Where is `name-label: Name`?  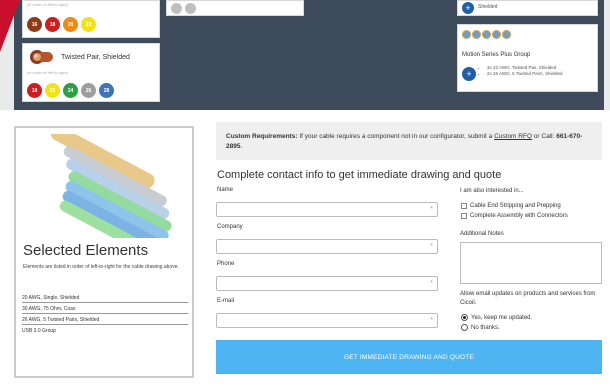 name-label: Name is located at coordinates (225, 190).